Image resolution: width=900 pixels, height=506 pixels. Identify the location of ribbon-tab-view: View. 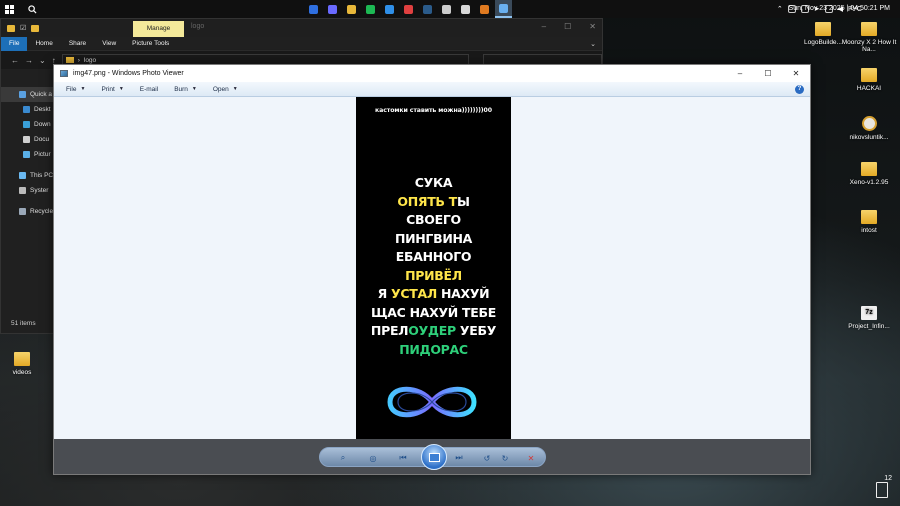
(109, 44).